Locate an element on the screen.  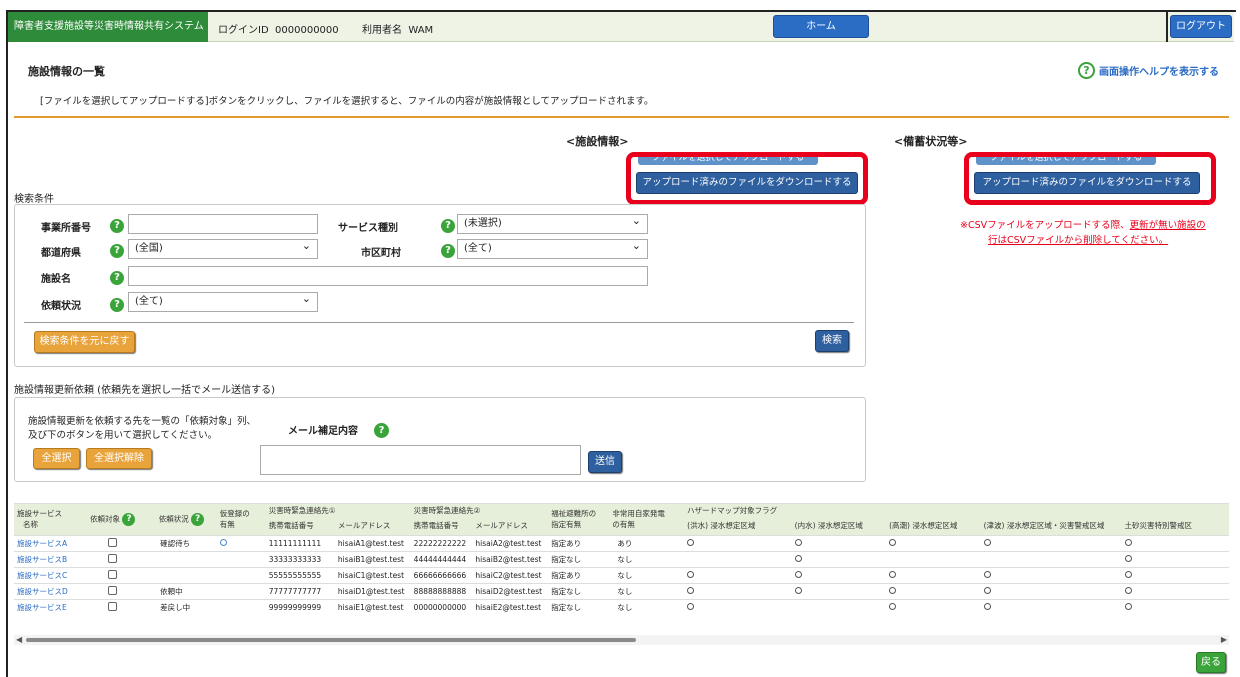
th-inland: (内水) 浸水想定区域 is located at coordinates (839, 525).